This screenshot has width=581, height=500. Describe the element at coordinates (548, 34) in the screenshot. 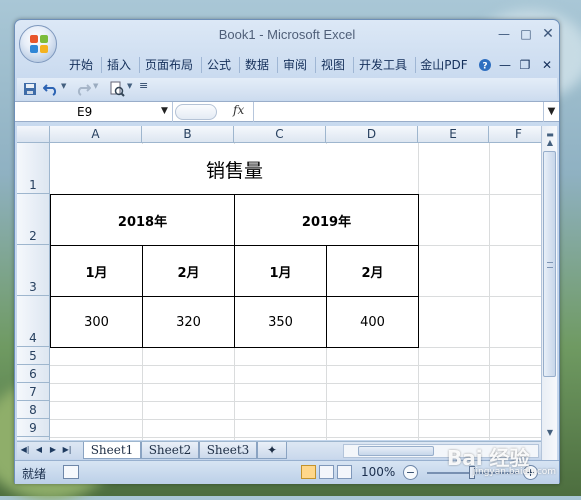

I see `close-button: ✕` at that location.